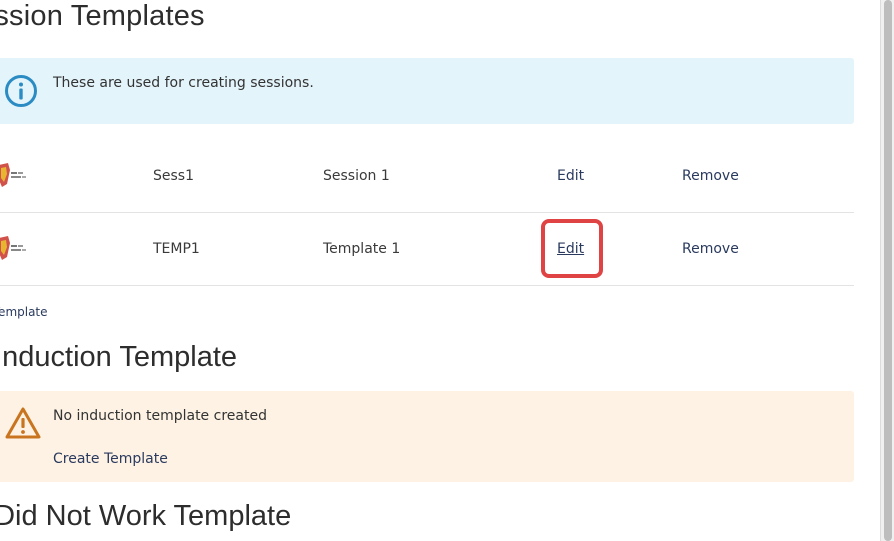  Describe the element at coordinates (570, 249) in the screenshot. I see `edit-link-highlighted: Edit` at that location.